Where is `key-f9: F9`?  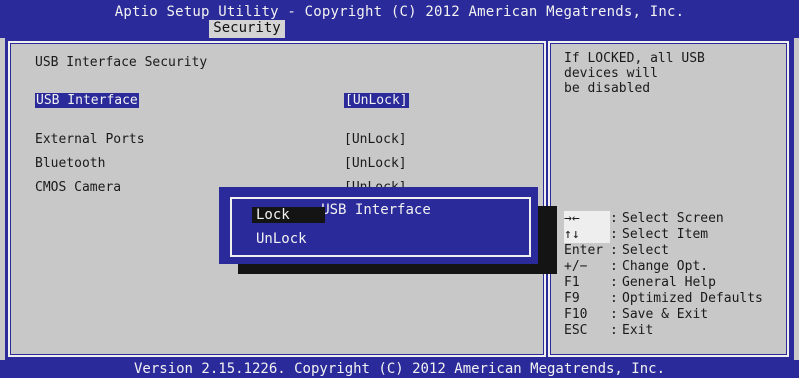 key-f9: F9 is located at coordinates (572, 298).